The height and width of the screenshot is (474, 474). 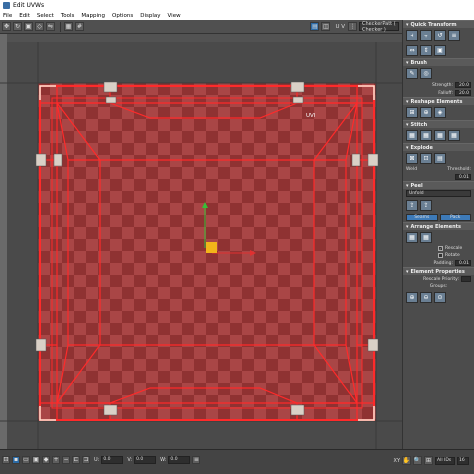 What do you see at coordinates (16, 460) in the screenshot?
I see `vertex-mode-icon: ▪` at bounding box center [16, 460].